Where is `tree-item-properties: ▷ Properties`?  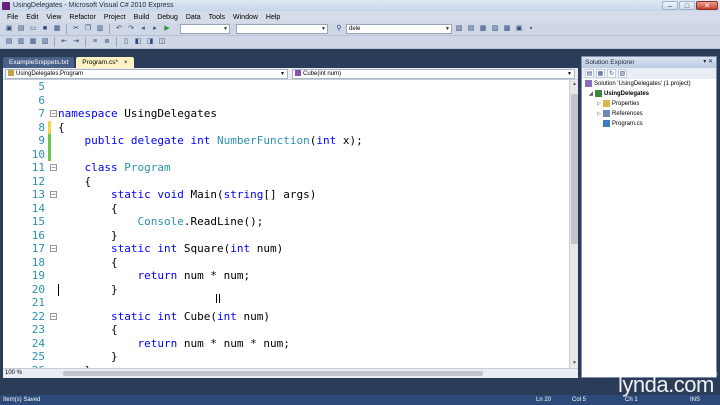
tree-item-properties: ▷ Properties is located at coordinates (649, 104).